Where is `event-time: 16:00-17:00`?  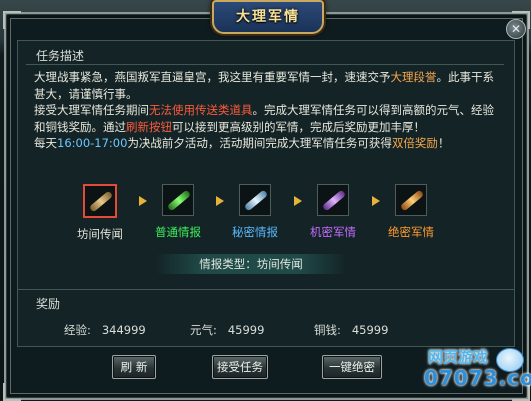
event-time: 16:00-17:00 is located at coordinates (92, 143).